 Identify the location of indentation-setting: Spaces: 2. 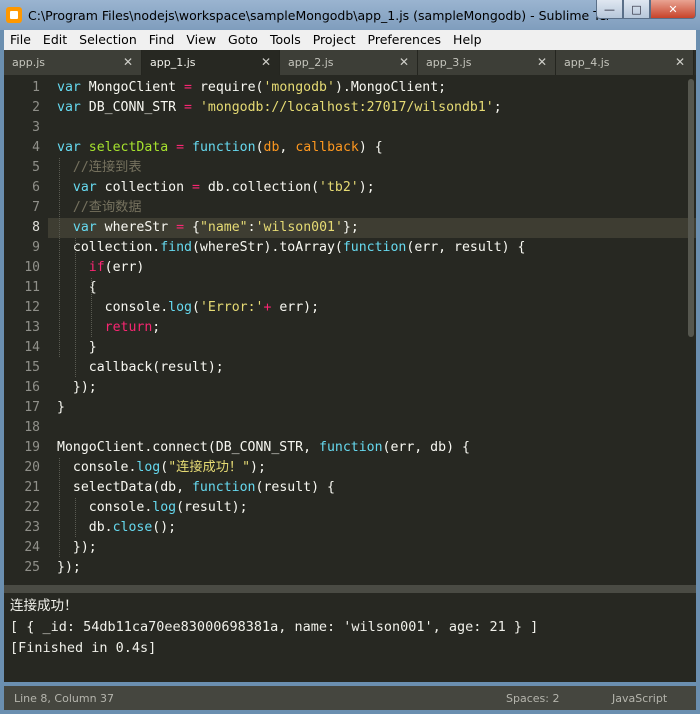
(532, 698).